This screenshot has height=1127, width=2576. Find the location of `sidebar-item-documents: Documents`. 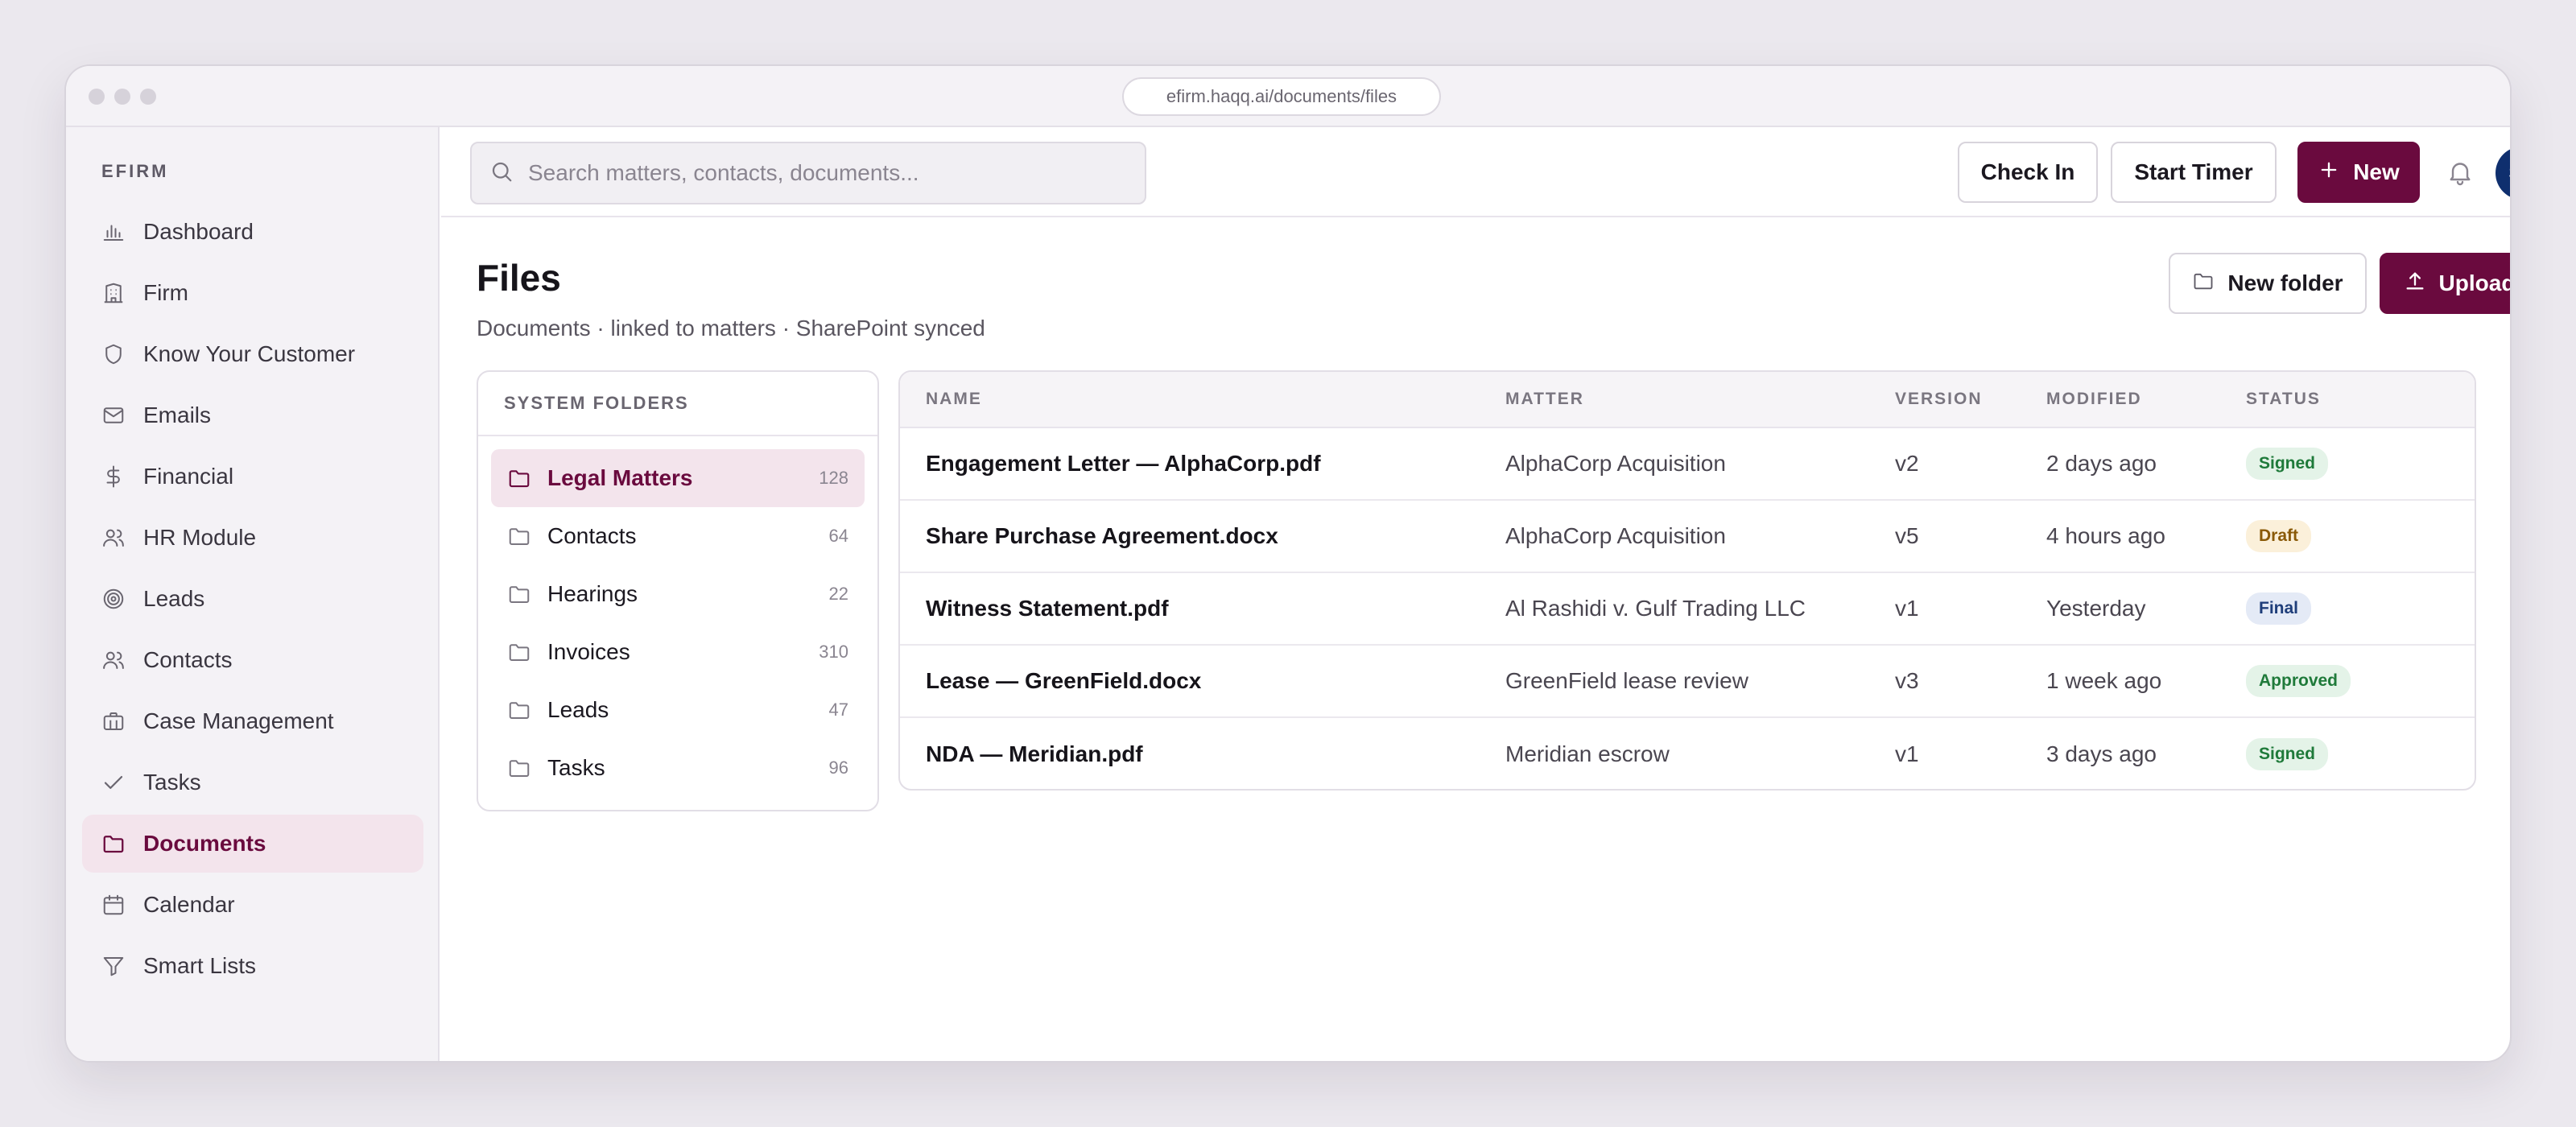

sidebar-item-documents: Documents is located at coordinates (252, 844).